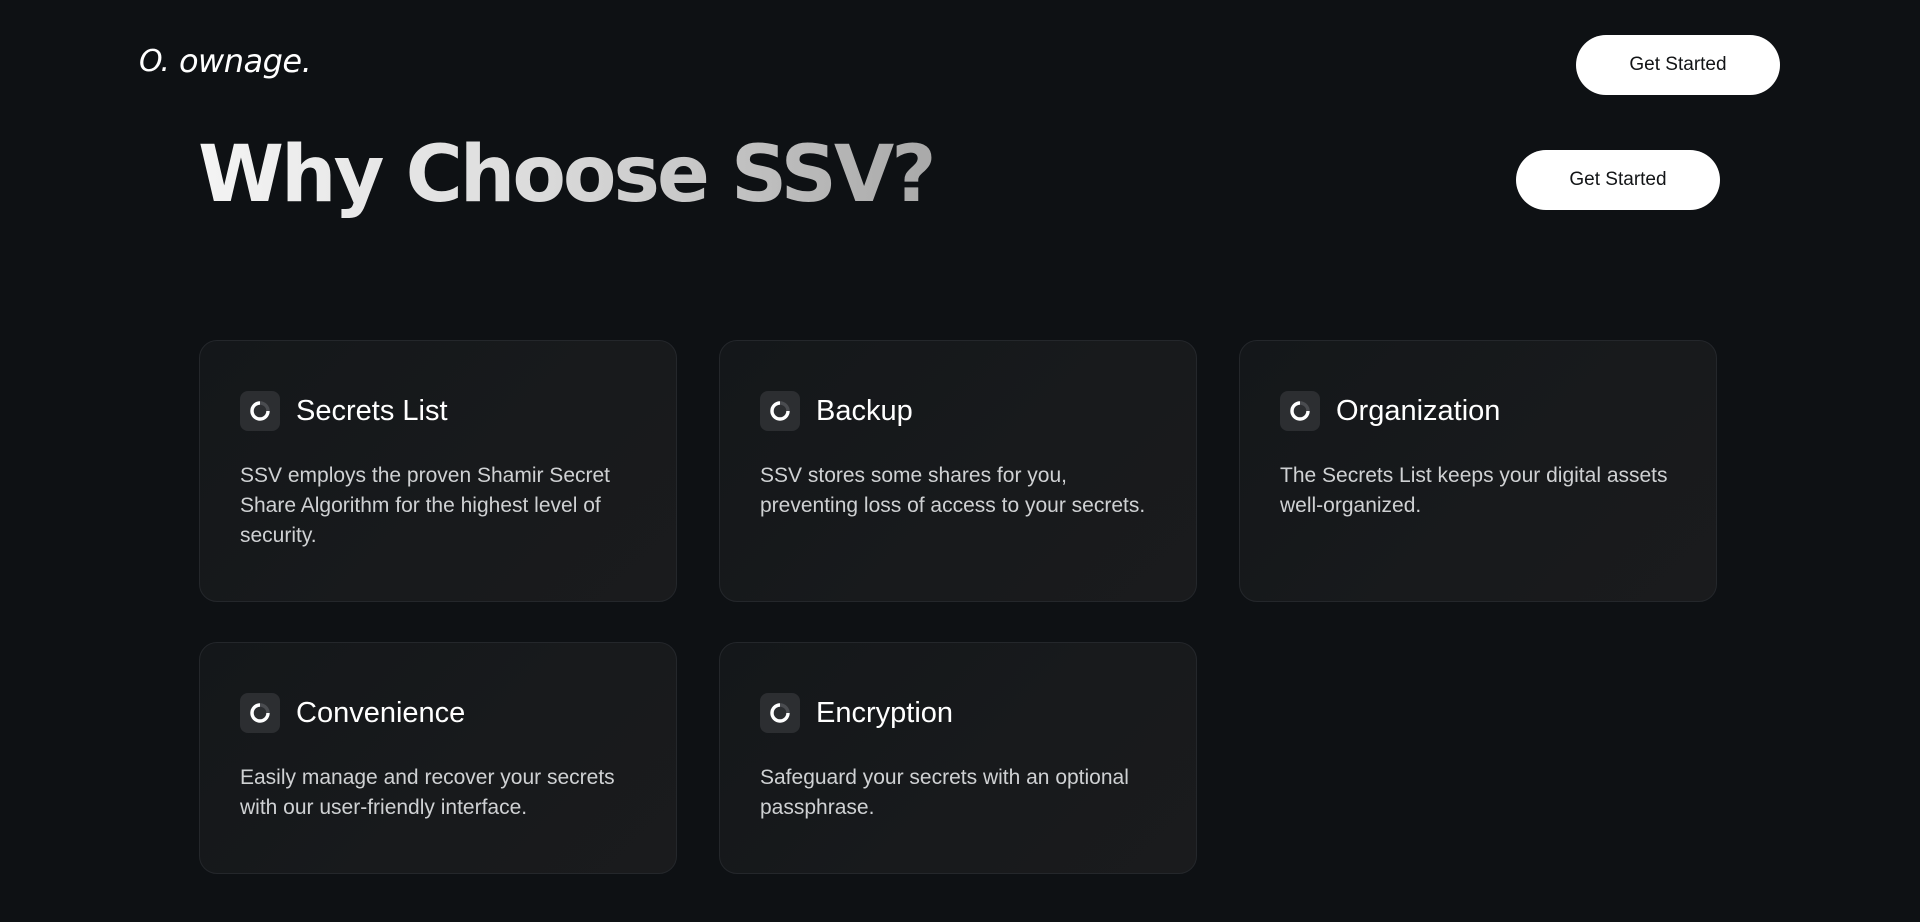  What do you see at coordinates (1618, 180) in the screenshot?
I see `hero-get-started-button: Get Started` at bounding box center [1618, 180].